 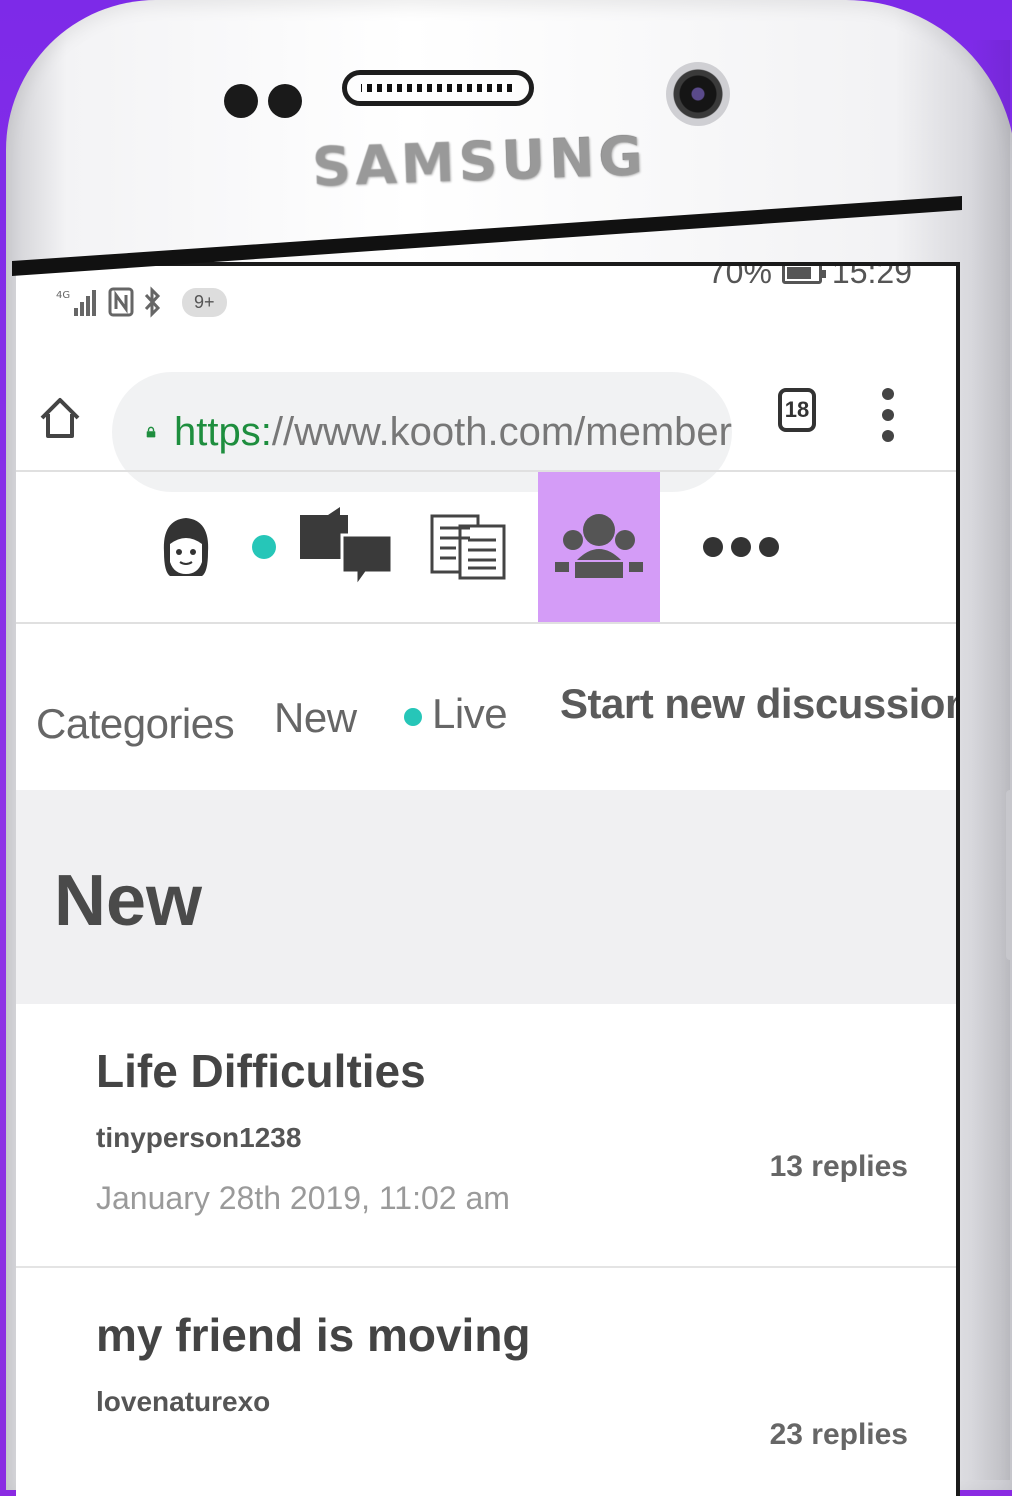 I want to click on icon-nav-bar, so click(x=486, y=547).